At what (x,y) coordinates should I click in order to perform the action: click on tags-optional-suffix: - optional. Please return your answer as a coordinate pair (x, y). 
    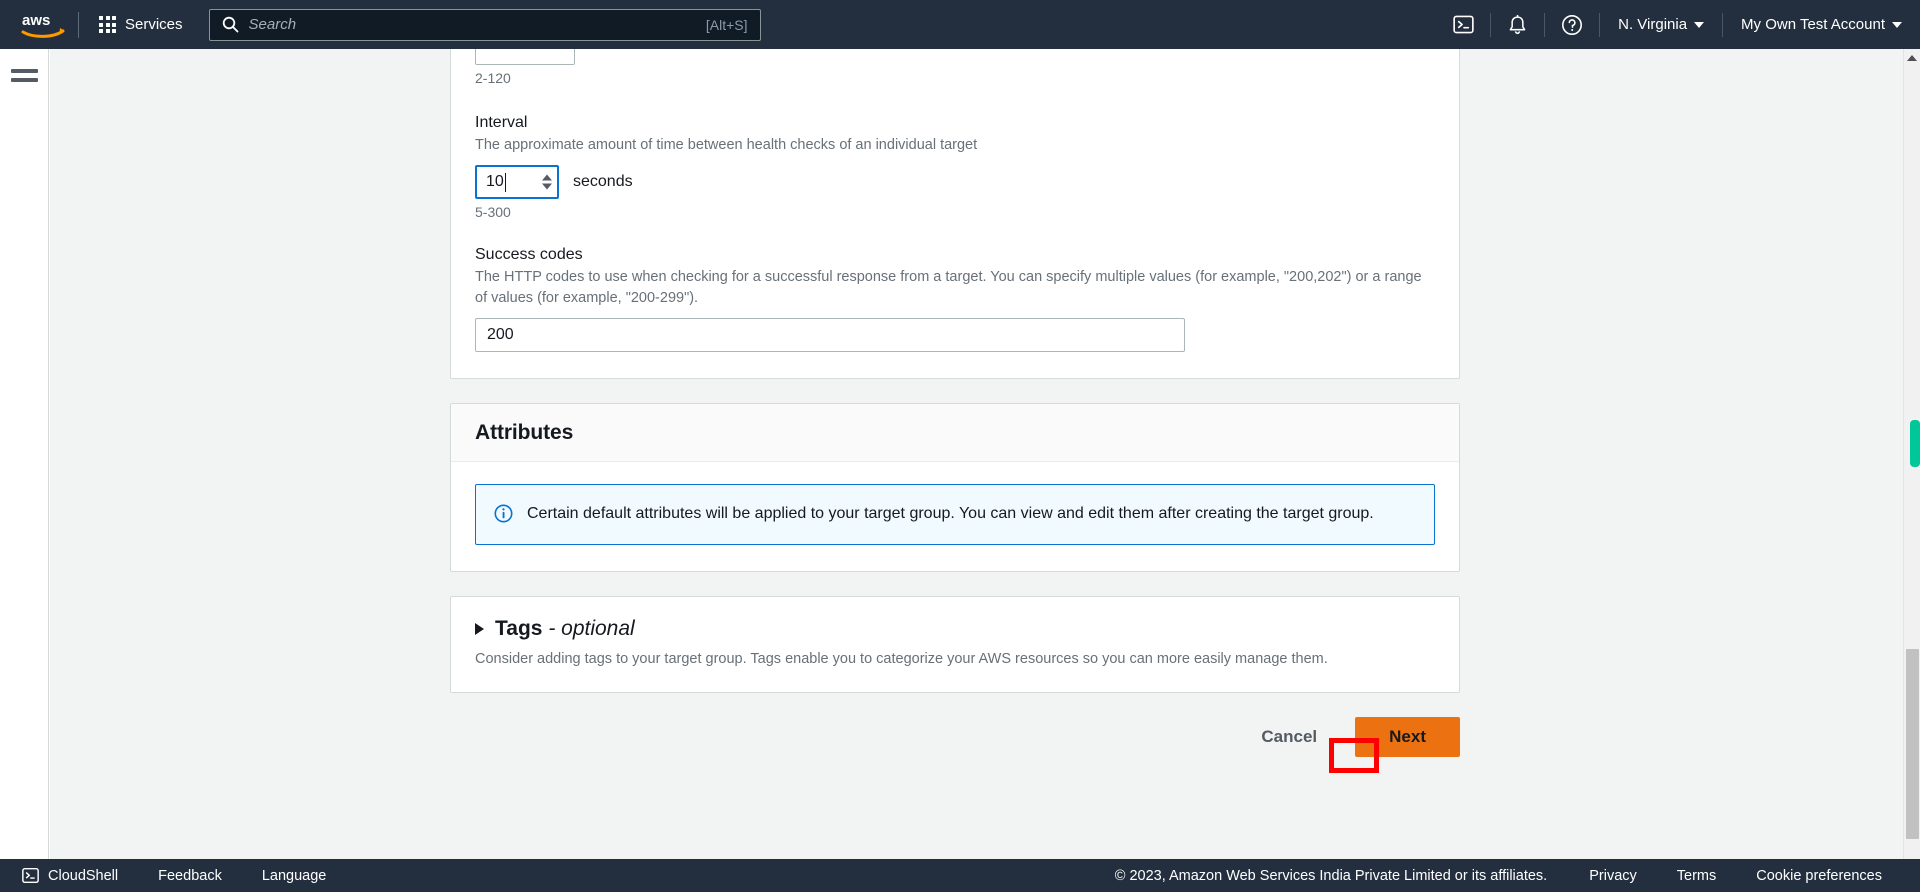
    Looking at the image, I should click on (591, 628).